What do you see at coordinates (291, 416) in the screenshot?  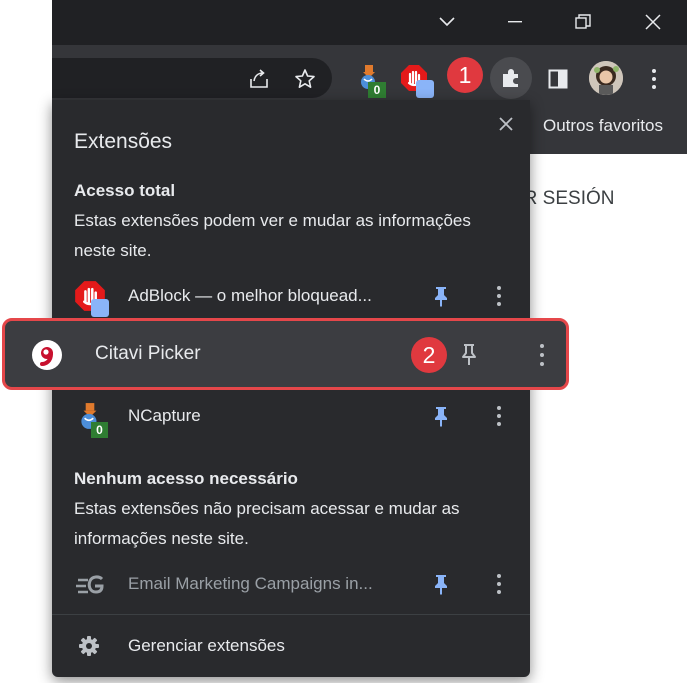 I see `extension-row-ncapture: 0 NCapture` at bounding box center [291, 416].